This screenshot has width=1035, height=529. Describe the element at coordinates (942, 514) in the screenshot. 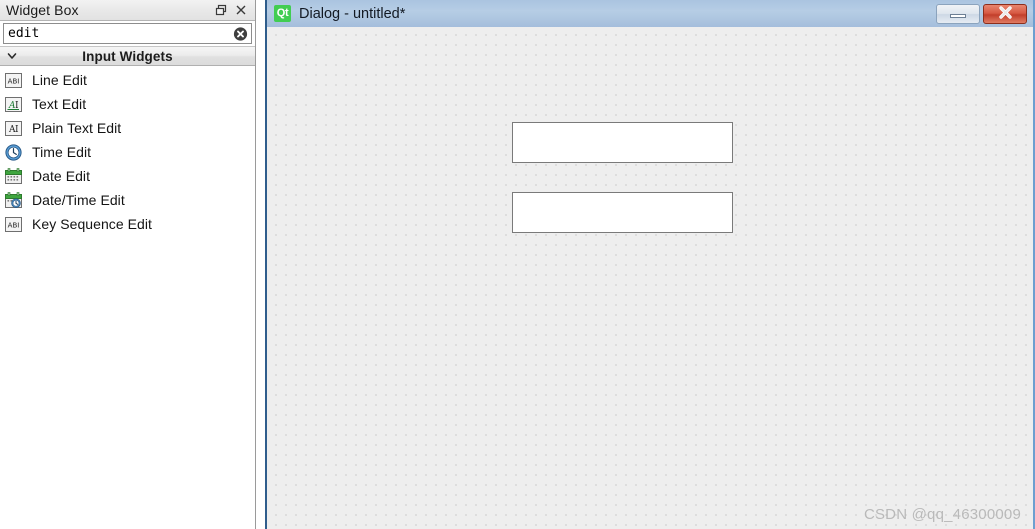

I see `watermark: CSDN @qq_46300009` at that location.